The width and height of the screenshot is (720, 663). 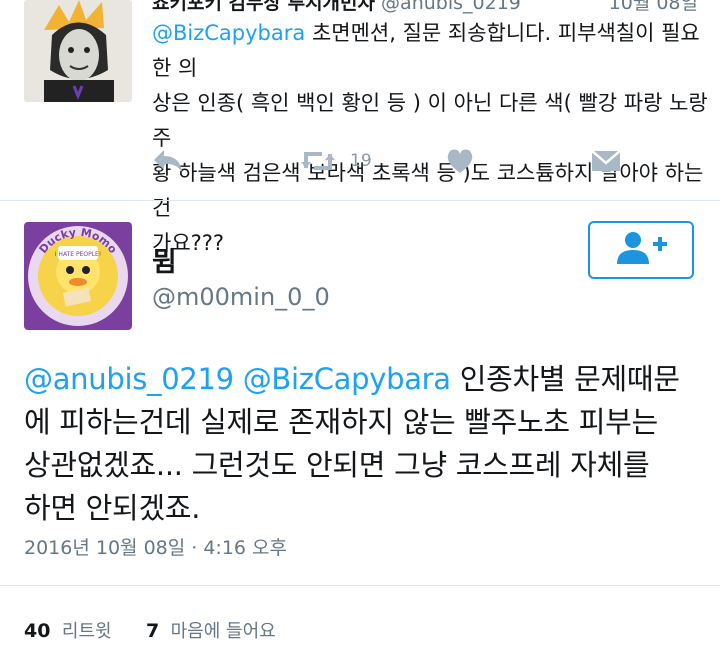 I want to click on envelope-icon, so click(x=606, y=161).